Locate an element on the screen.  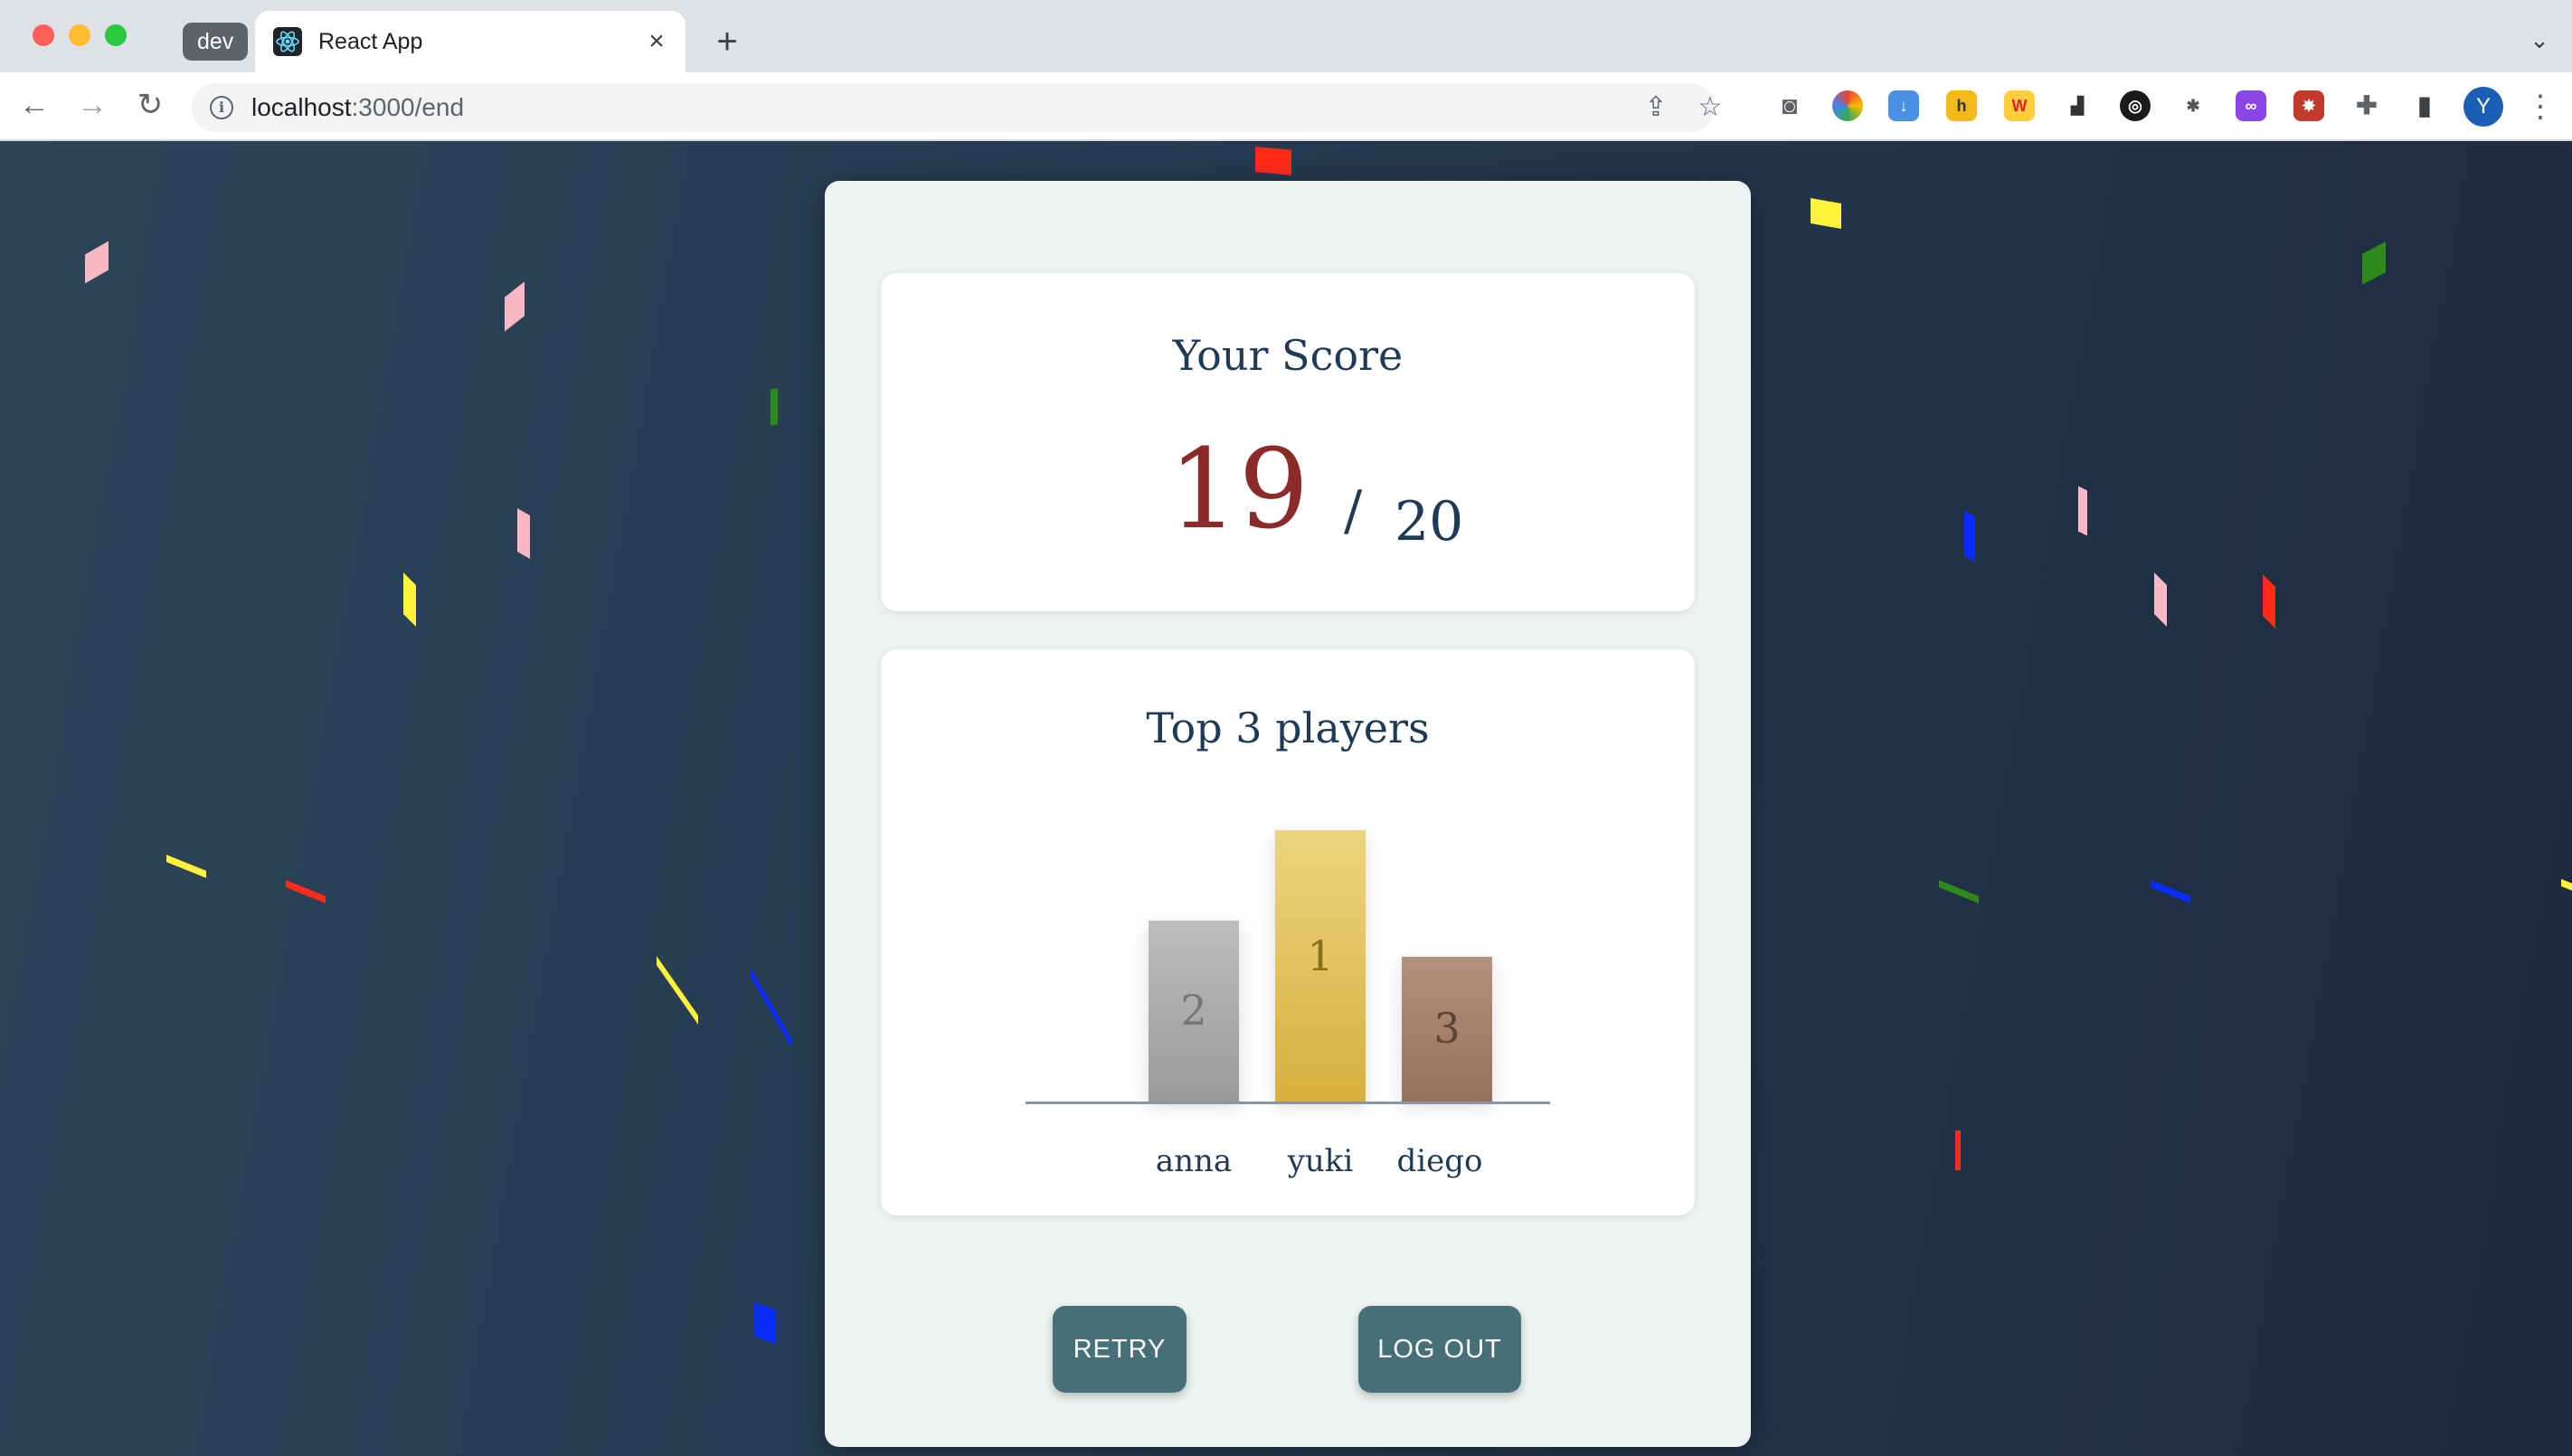
podium-card: Top 3 players 2 1 3 anna yuki diego is located at coordinates (1288, 932).